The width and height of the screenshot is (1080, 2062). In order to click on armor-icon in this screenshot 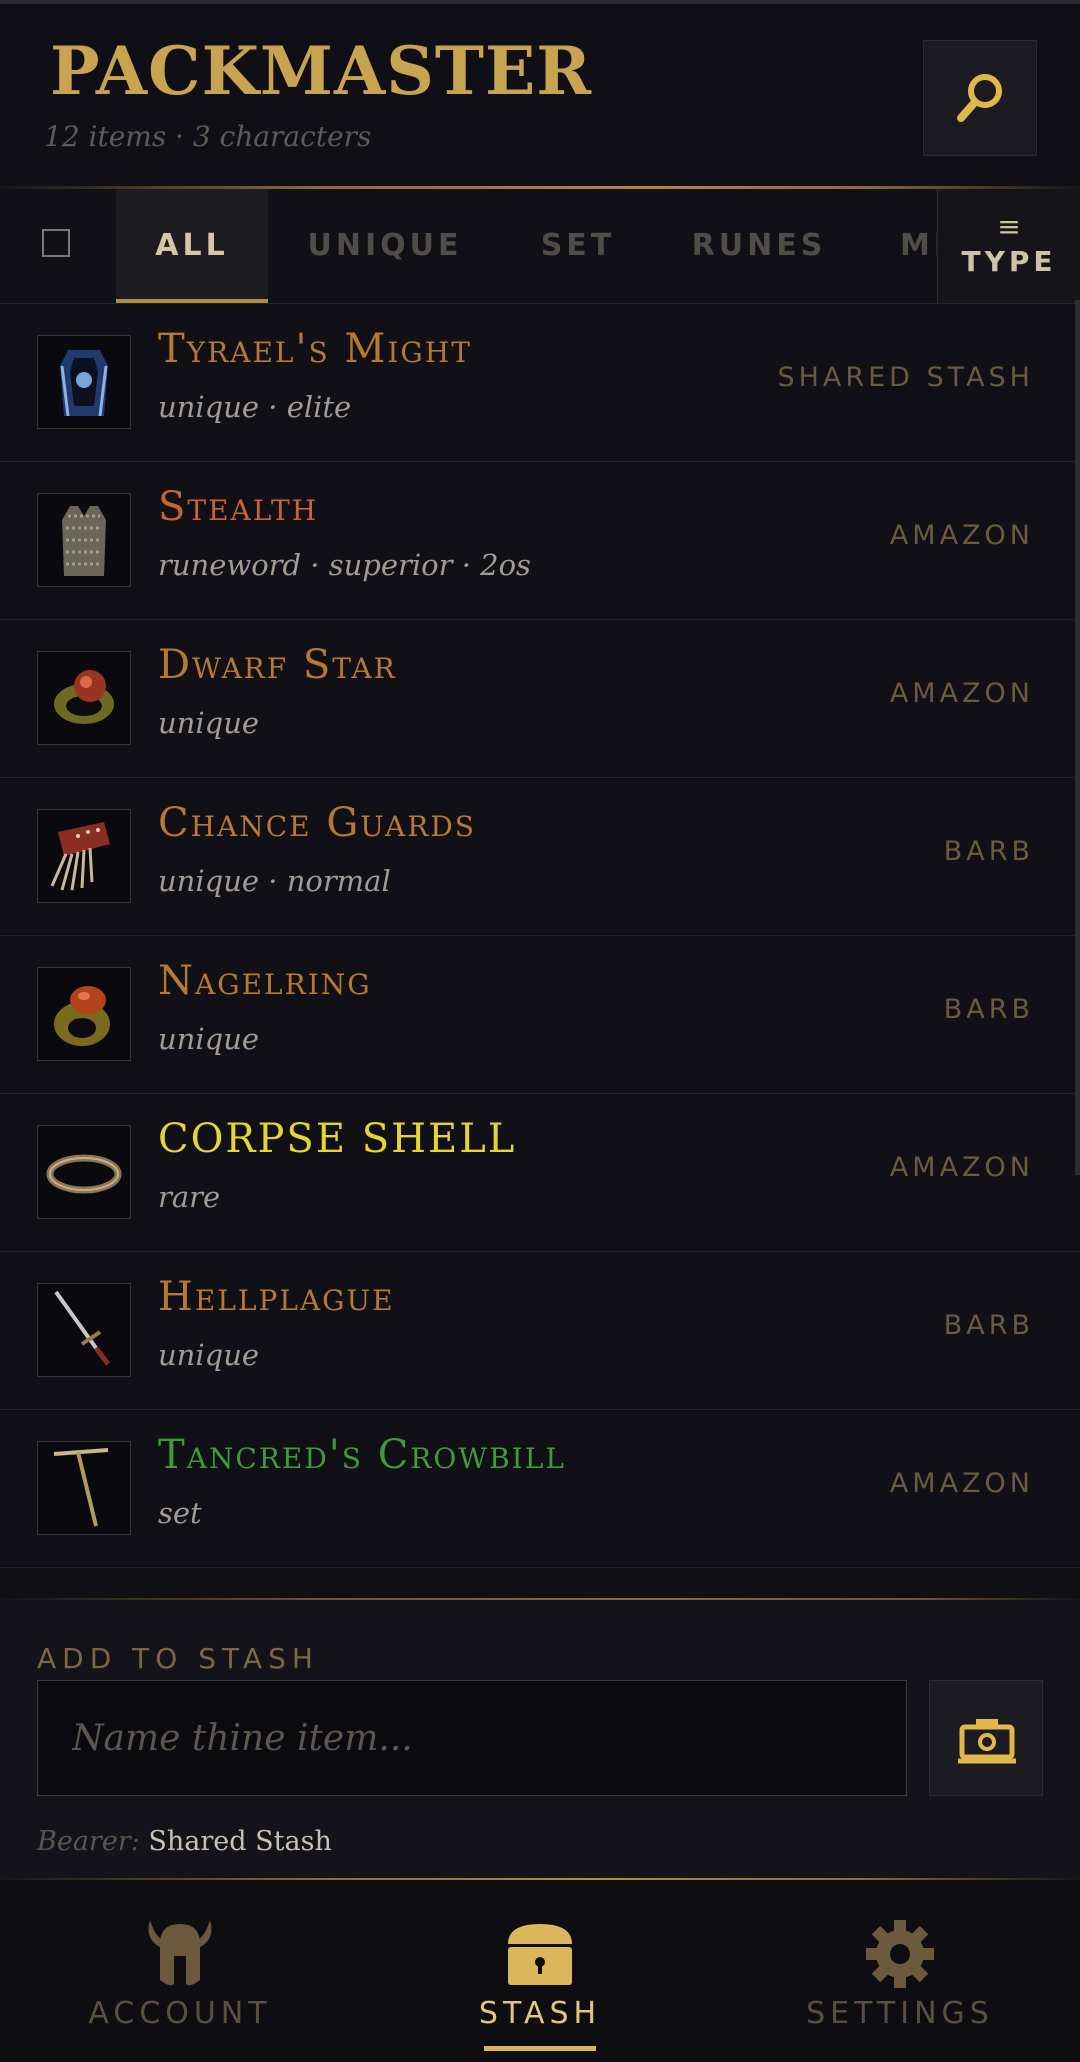, I will do `click(84, 383)`.